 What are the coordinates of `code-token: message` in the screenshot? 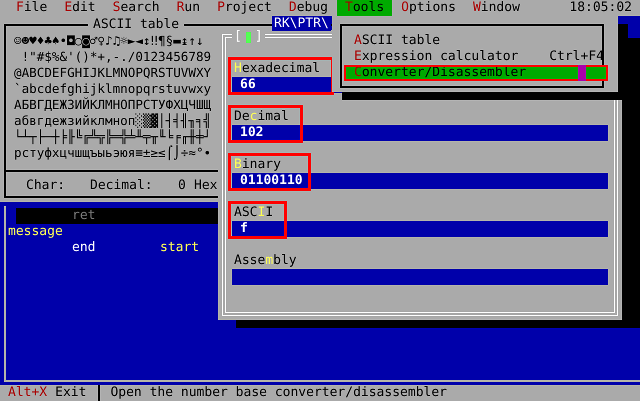 It's located at (35, 232).